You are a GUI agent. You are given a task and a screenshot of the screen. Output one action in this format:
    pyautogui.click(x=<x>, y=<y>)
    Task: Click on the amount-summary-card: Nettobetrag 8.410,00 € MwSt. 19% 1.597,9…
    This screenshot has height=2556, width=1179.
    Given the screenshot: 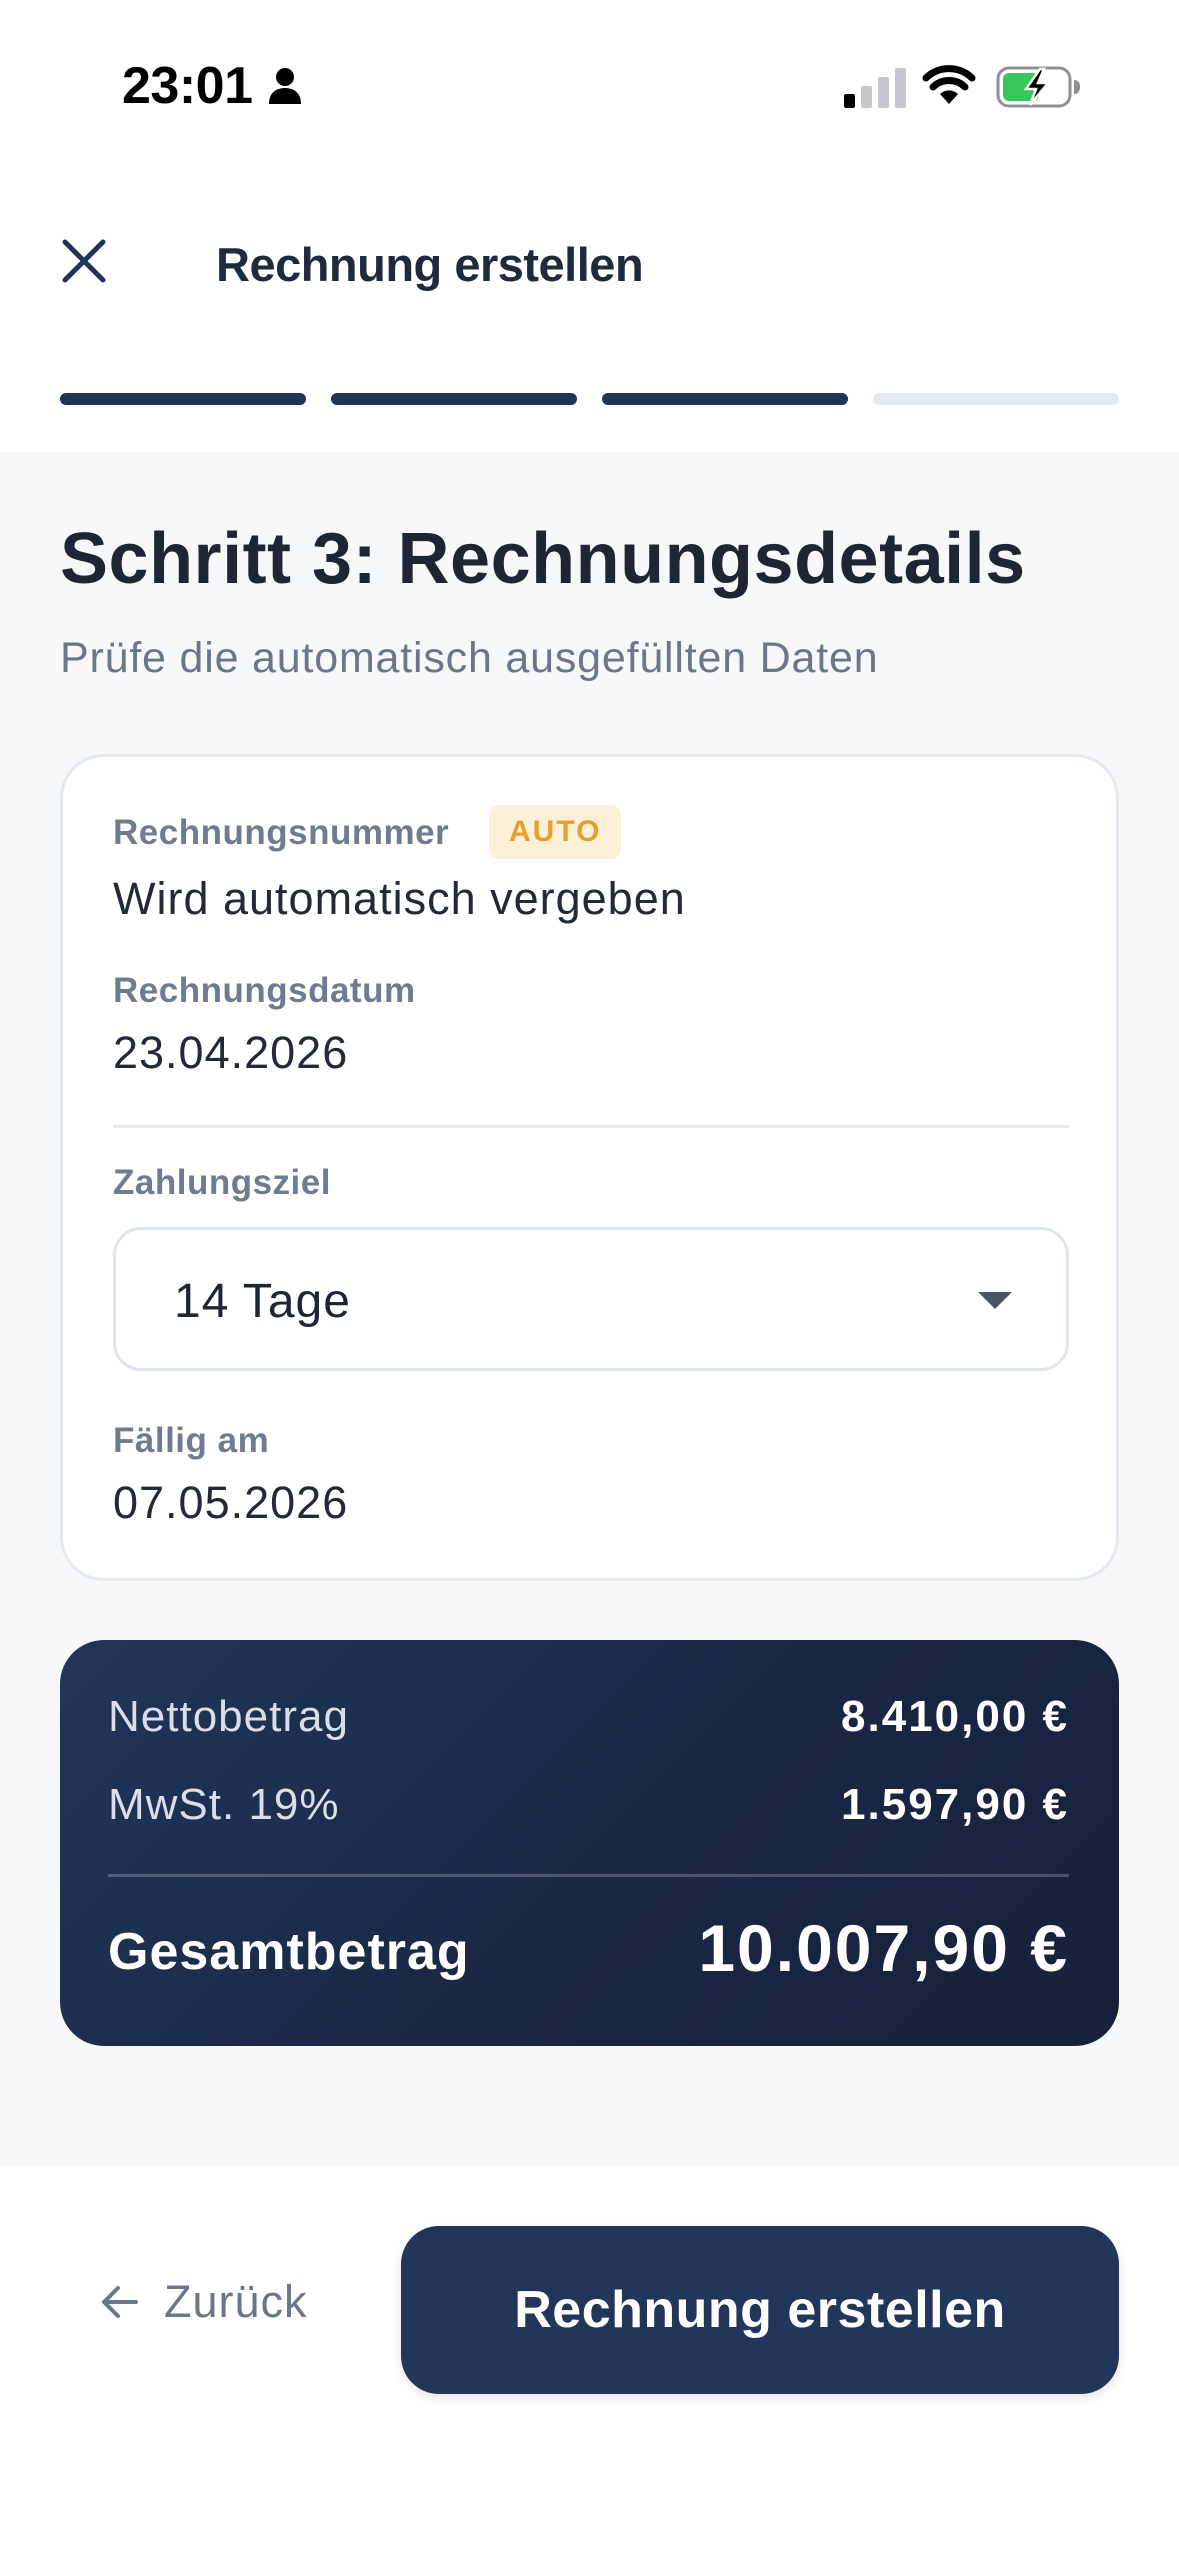 What is the action you would take?
    pyautogui.click(x=589, y=1843)
    